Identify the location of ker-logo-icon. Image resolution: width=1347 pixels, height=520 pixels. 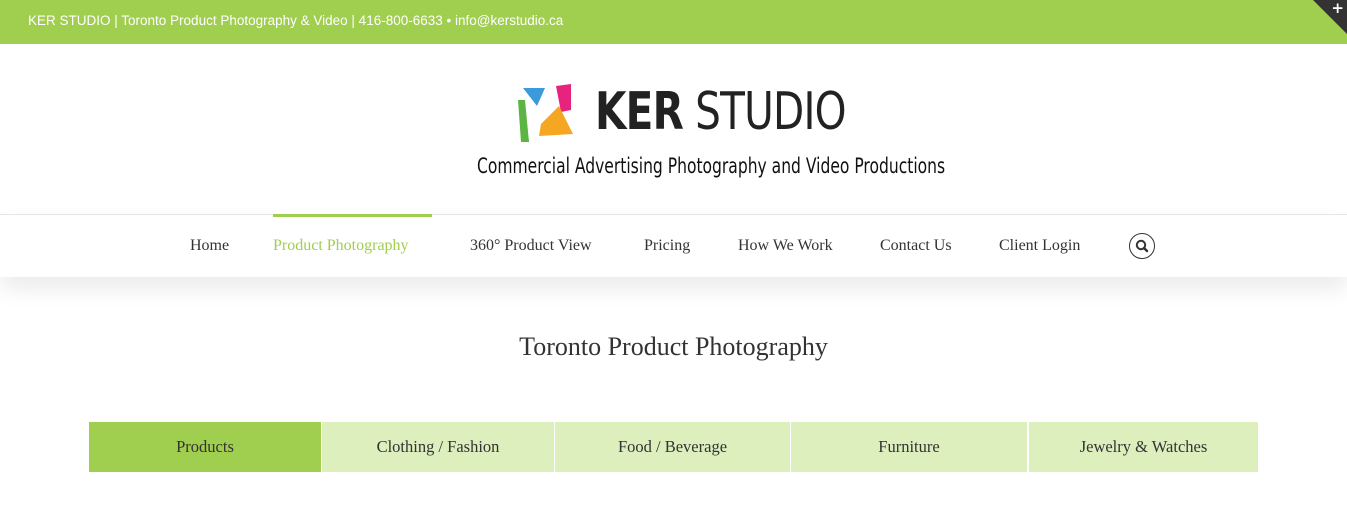
(545, 113).